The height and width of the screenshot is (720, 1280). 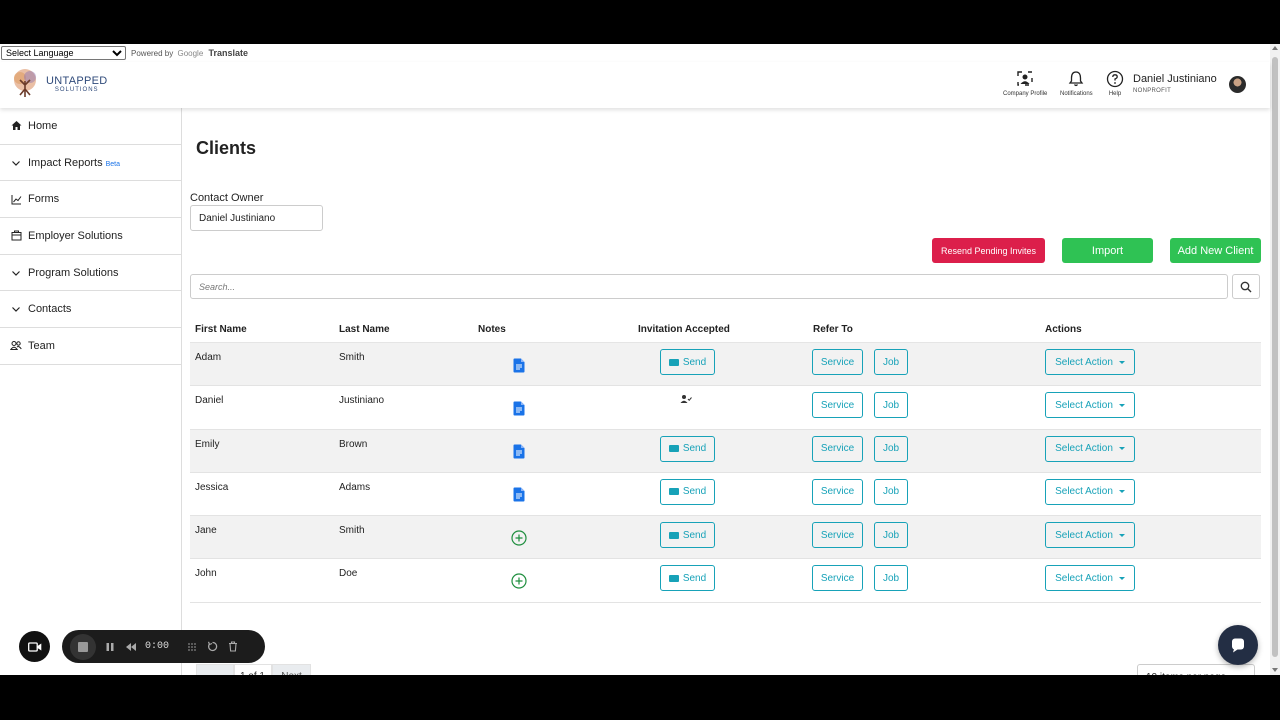 What do you see at coordinates (1152, 91) in the screenshot?
I see `user-role: NONPROFIT` at bounding box center [1152, 91].